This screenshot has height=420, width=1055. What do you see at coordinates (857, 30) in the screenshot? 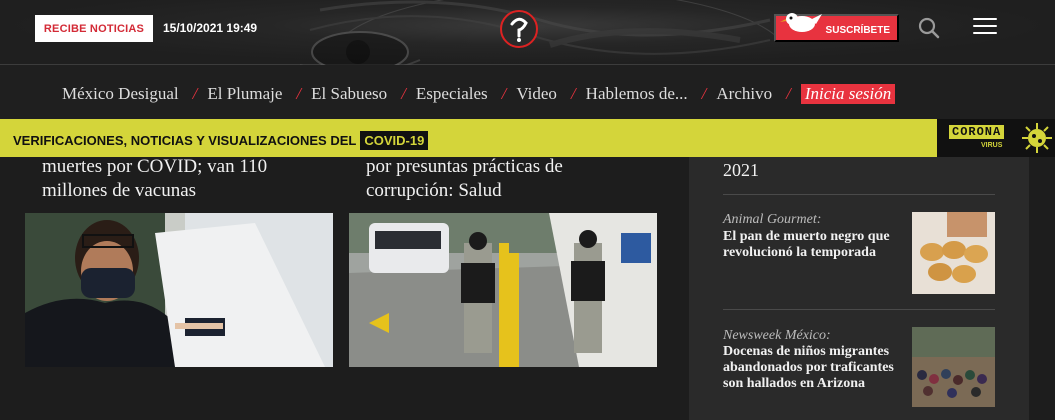
I see `subscribe-label: SUSCRÍBETE` at bounding box center [857, 30].